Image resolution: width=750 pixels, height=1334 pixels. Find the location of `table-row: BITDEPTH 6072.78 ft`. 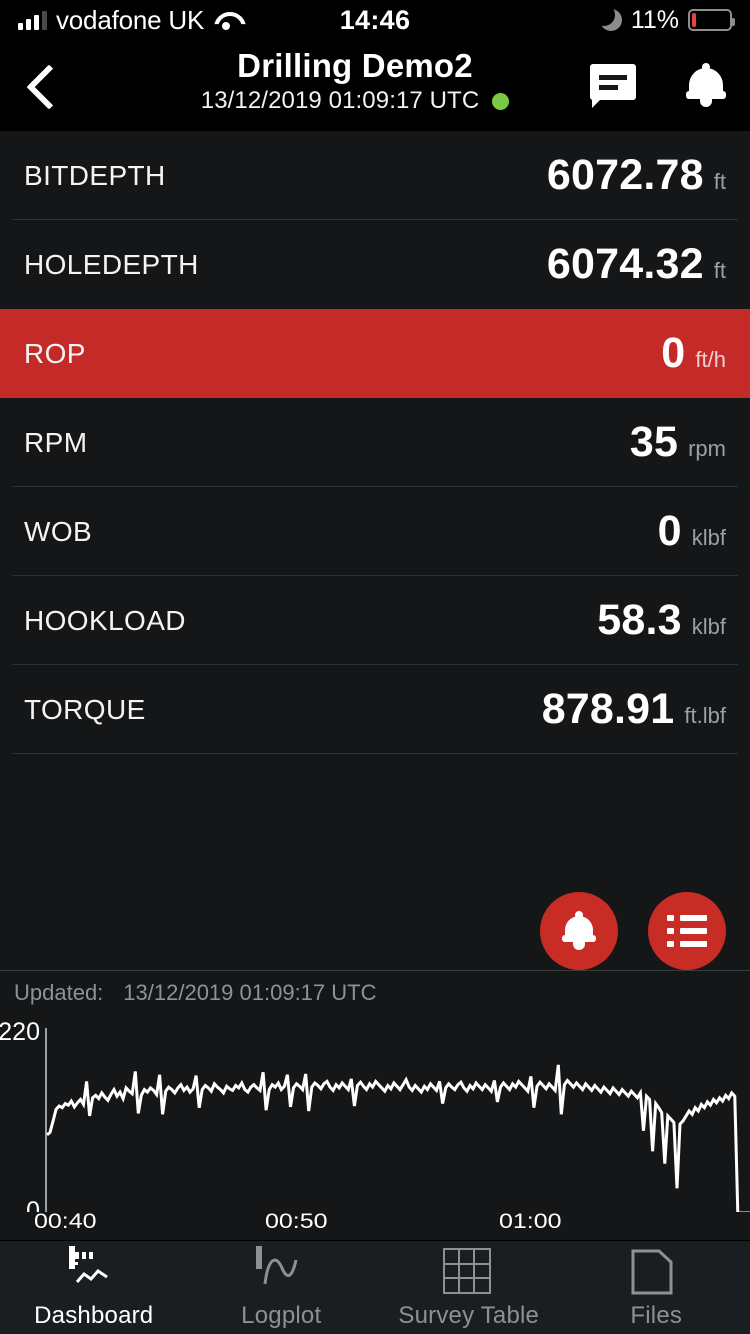

table-row: BITDEPTH 6072.78 ft is located at coordinates (375, 175).